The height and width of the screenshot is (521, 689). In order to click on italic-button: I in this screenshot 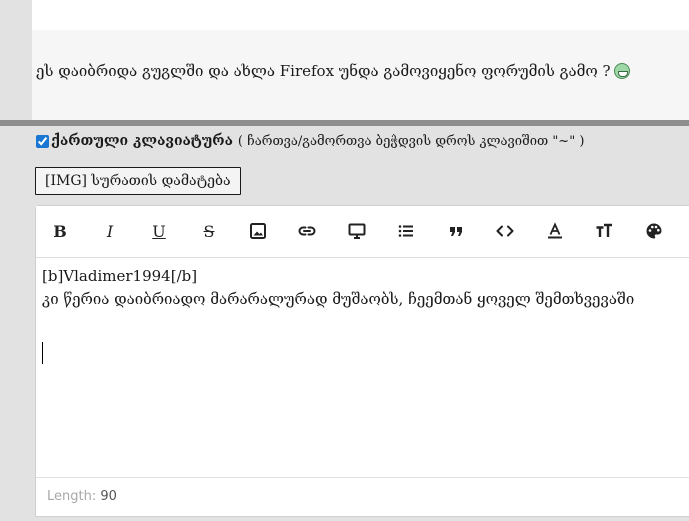, I will do `click(110, 231)`.